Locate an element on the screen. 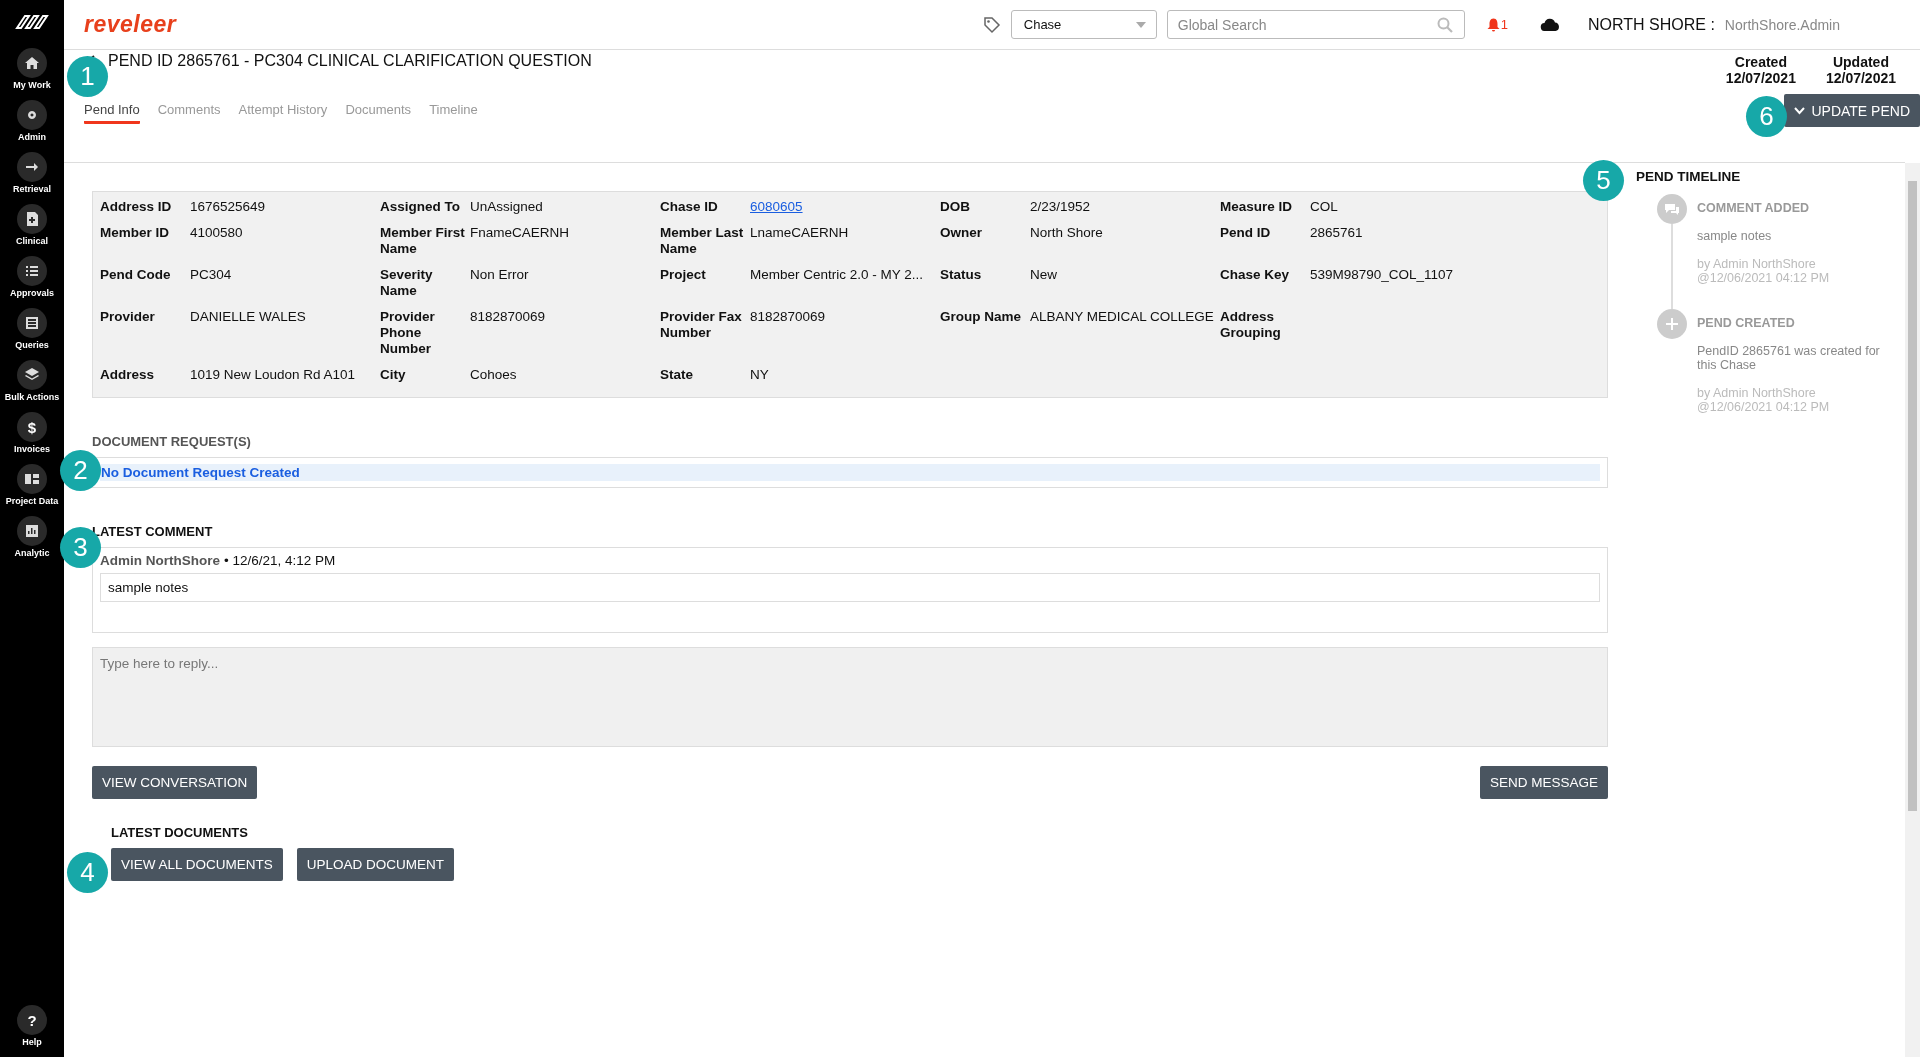 This screenshot has width=1920, height=1057. search-field: Global Search is located at coordinates (1315, 24).